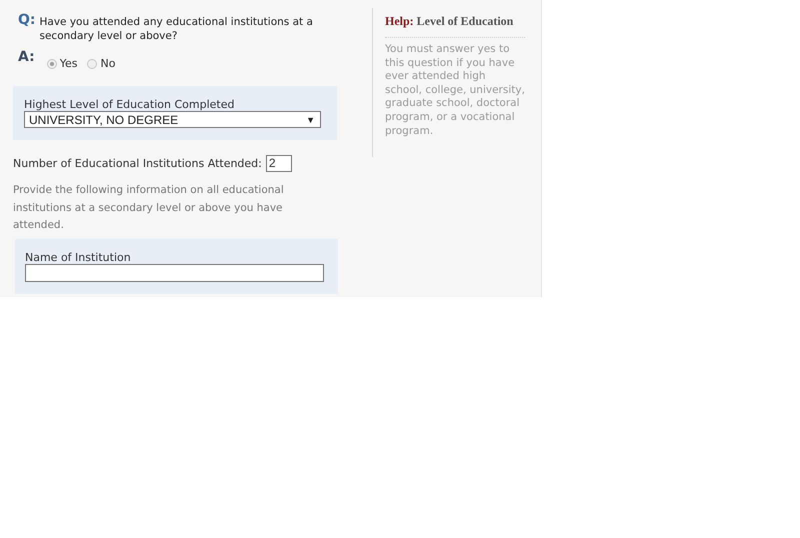  I want to click on radio-label: Yes, so click(69, 63).